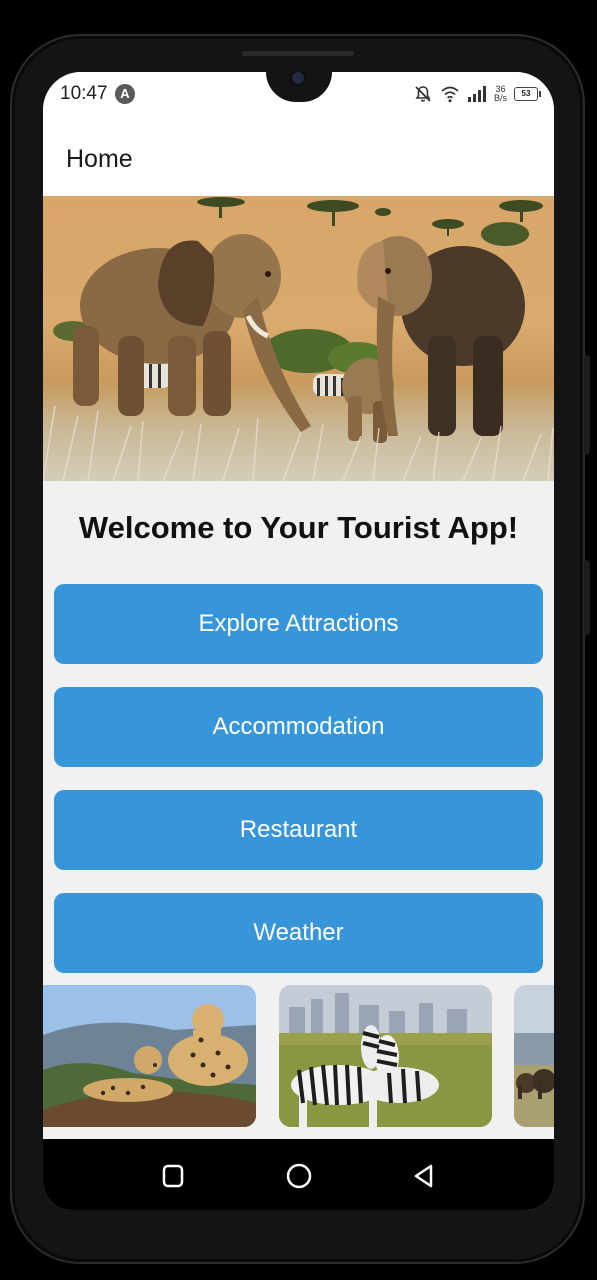  Describe the element at coordinates (298, 53) in the screenshot. I see `earpiece-speaker` at that location.